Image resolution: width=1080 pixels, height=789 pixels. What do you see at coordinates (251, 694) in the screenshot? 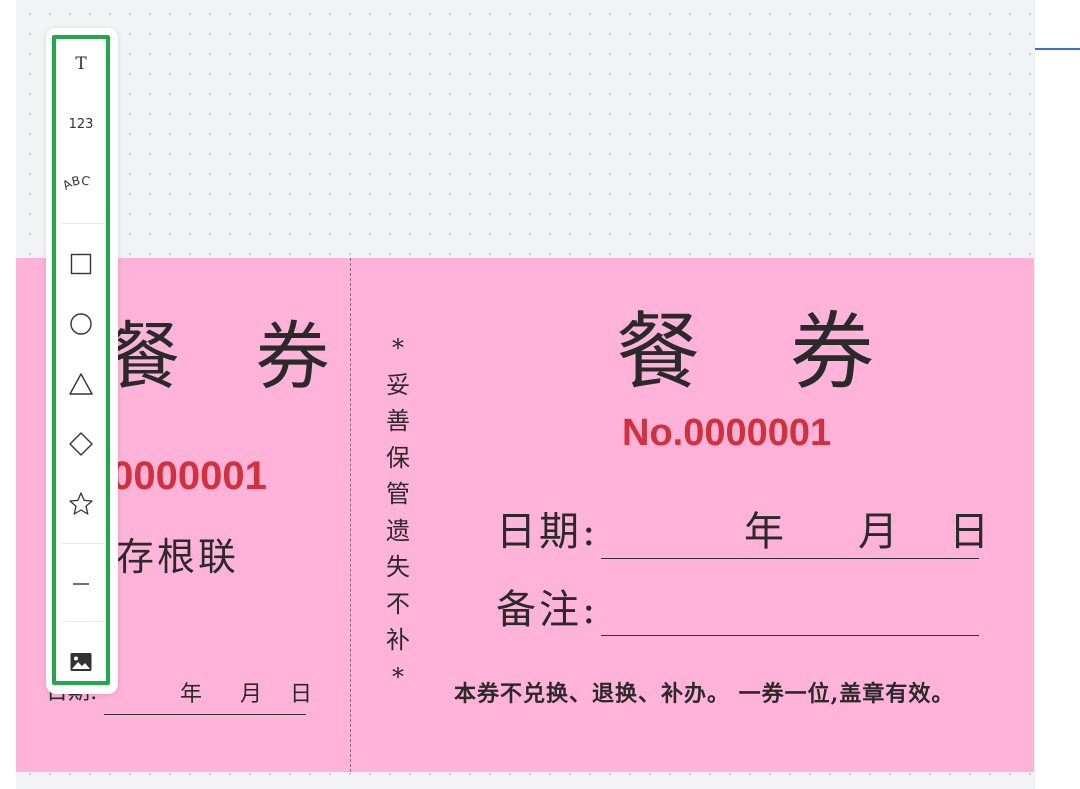
I see `stub-month-label: 月` at bounding box center [251, 694].